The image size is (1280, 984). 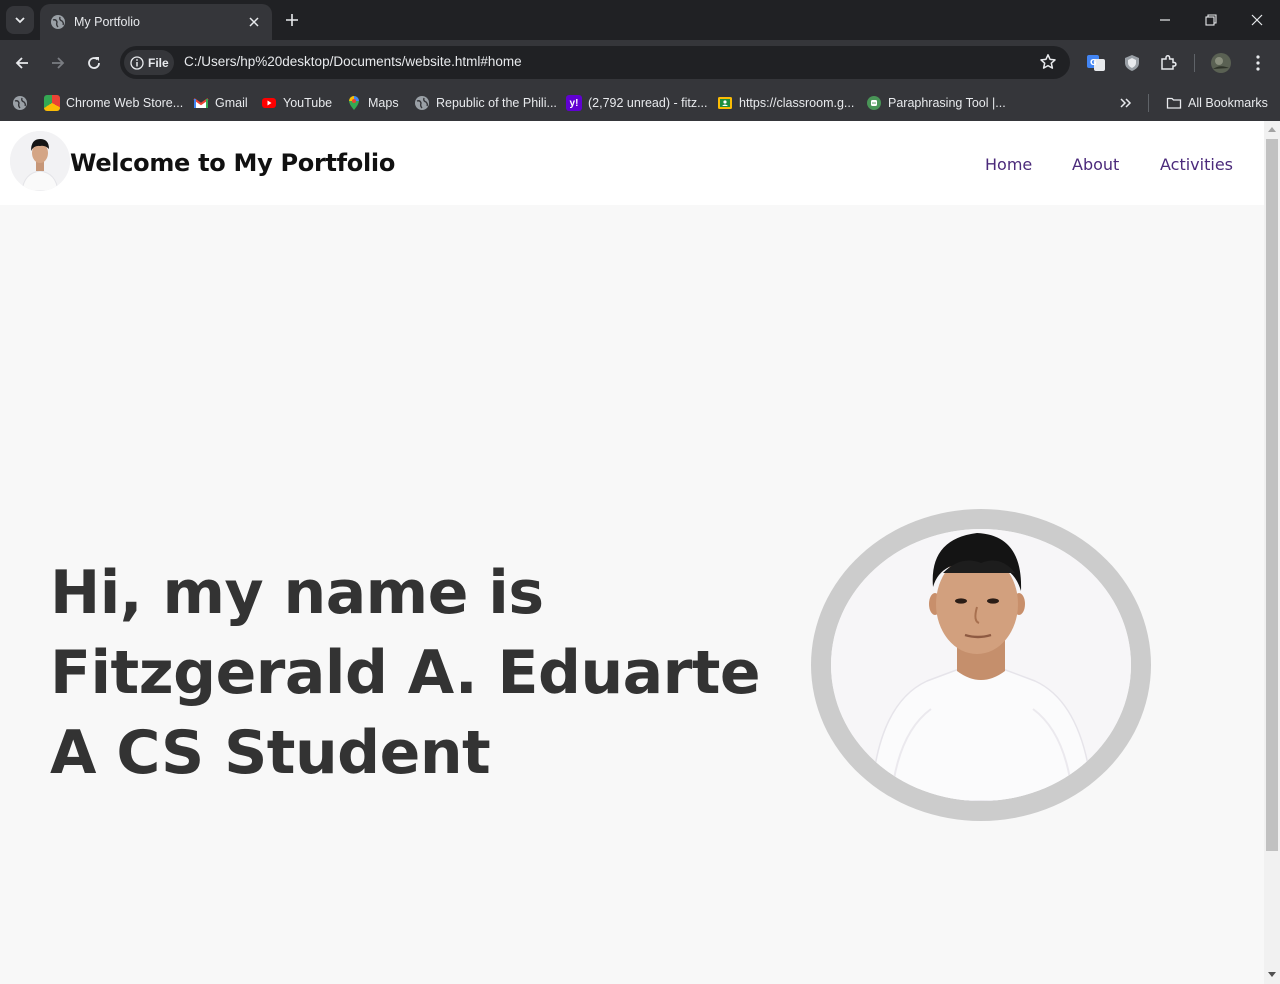 I want to click on nav-activities-link: Activities, so click(x=1196, y=164).